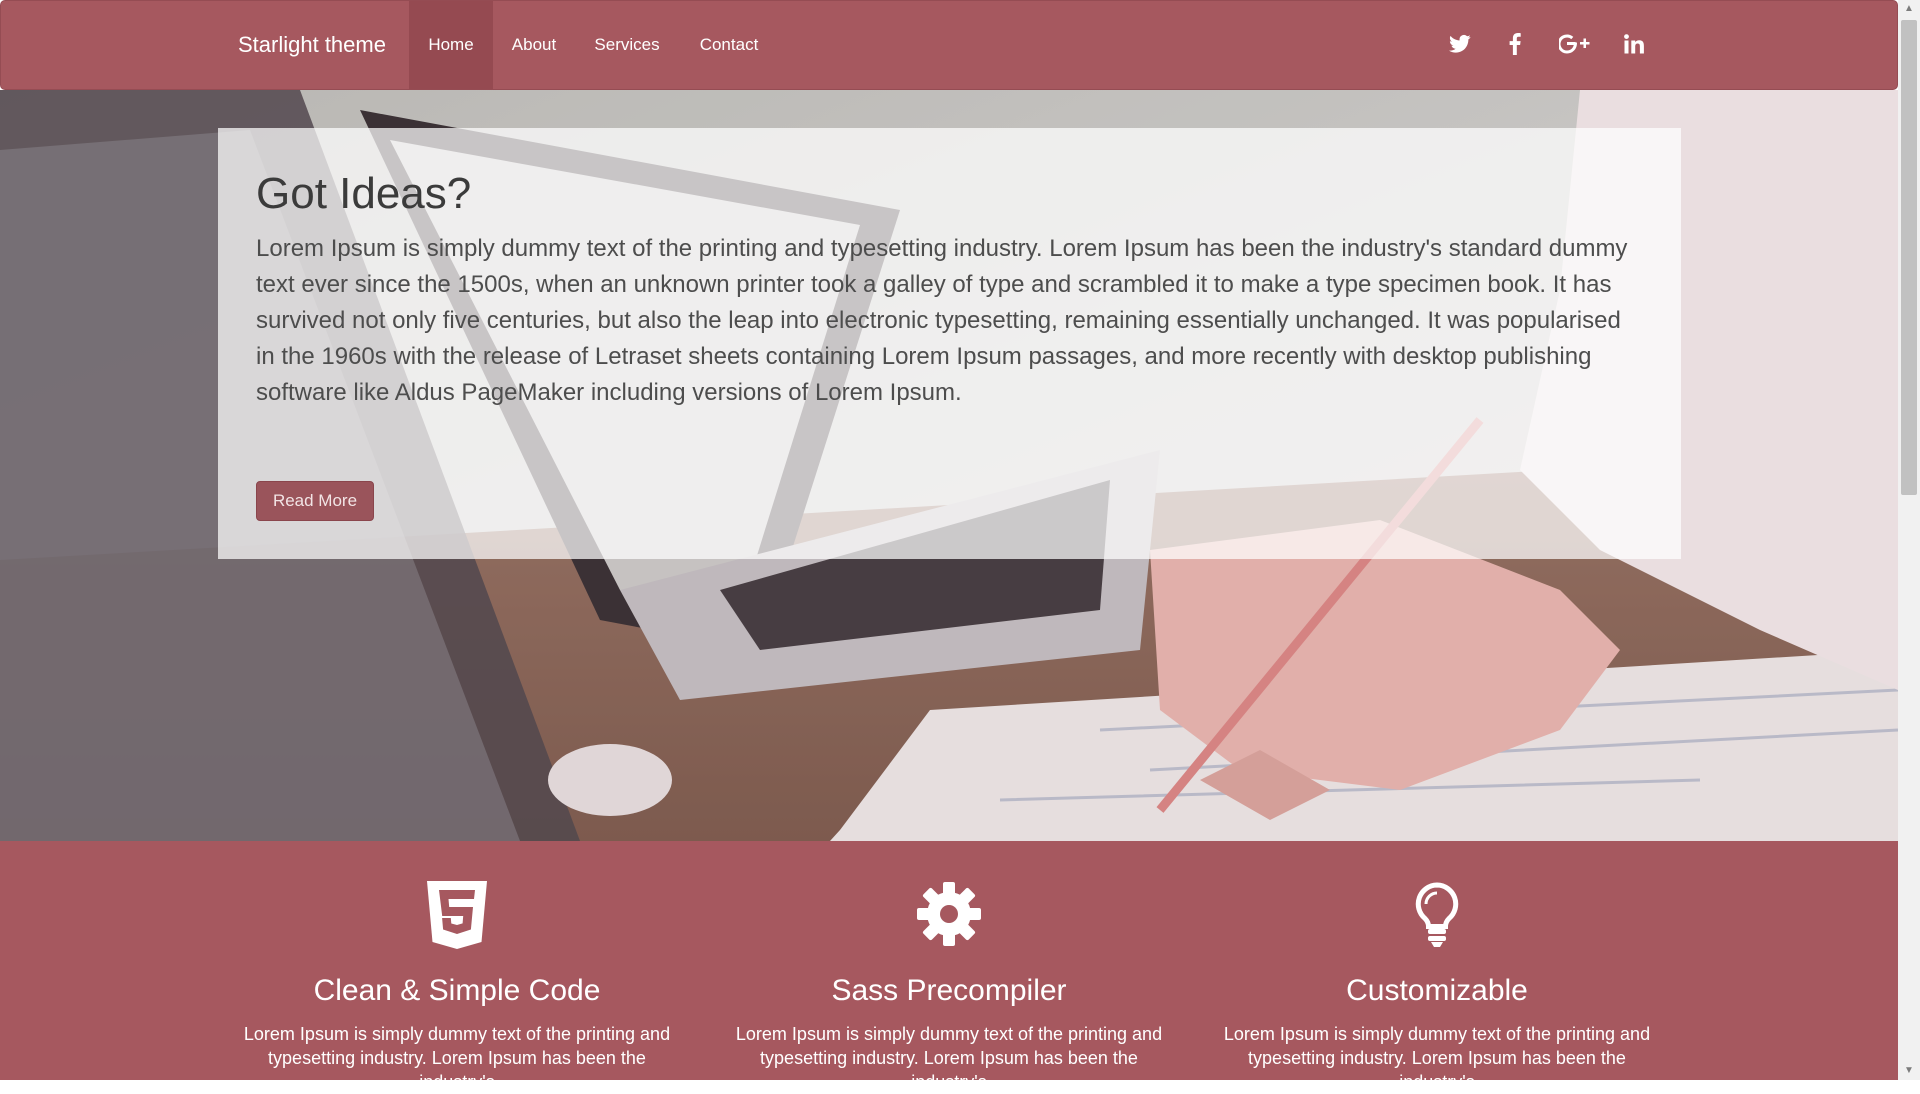  What do you see at coordinates (949, 990) in the screenshot?
I see `feature-title: Sass Precompiler` at bounding box center [949, 990].